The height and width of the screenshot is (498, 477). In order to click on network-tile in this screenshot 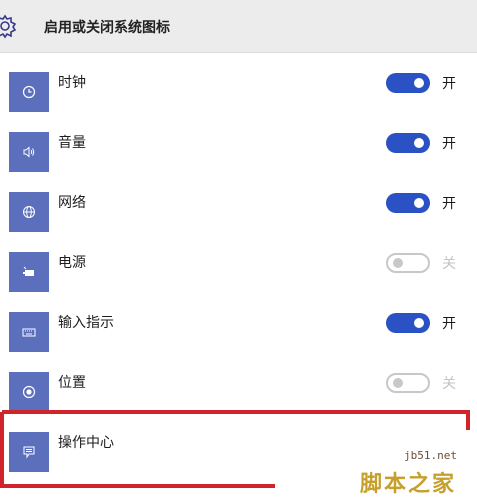, I will do `click(29, 212)`.